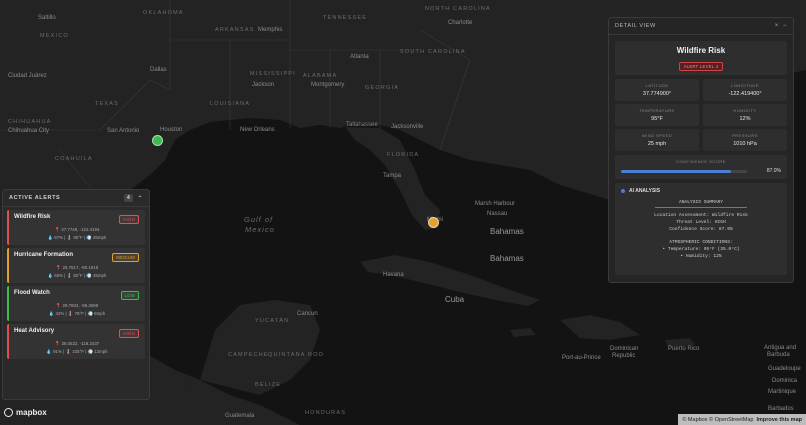 The width and height of the screenshot is (806, 425). I want to click on divider, so click(701, 207).